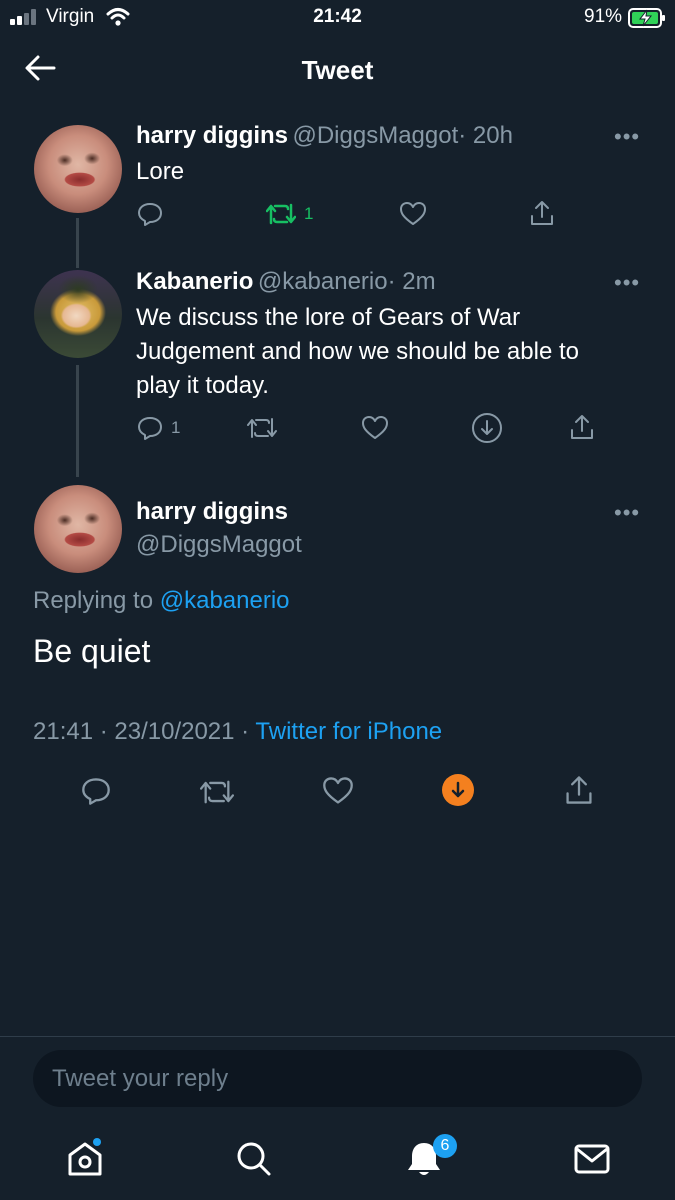  What do you see at coordinates (176, 427) in the screenshot?
I see `reply-count: 1` at bounding box center [176, 427].